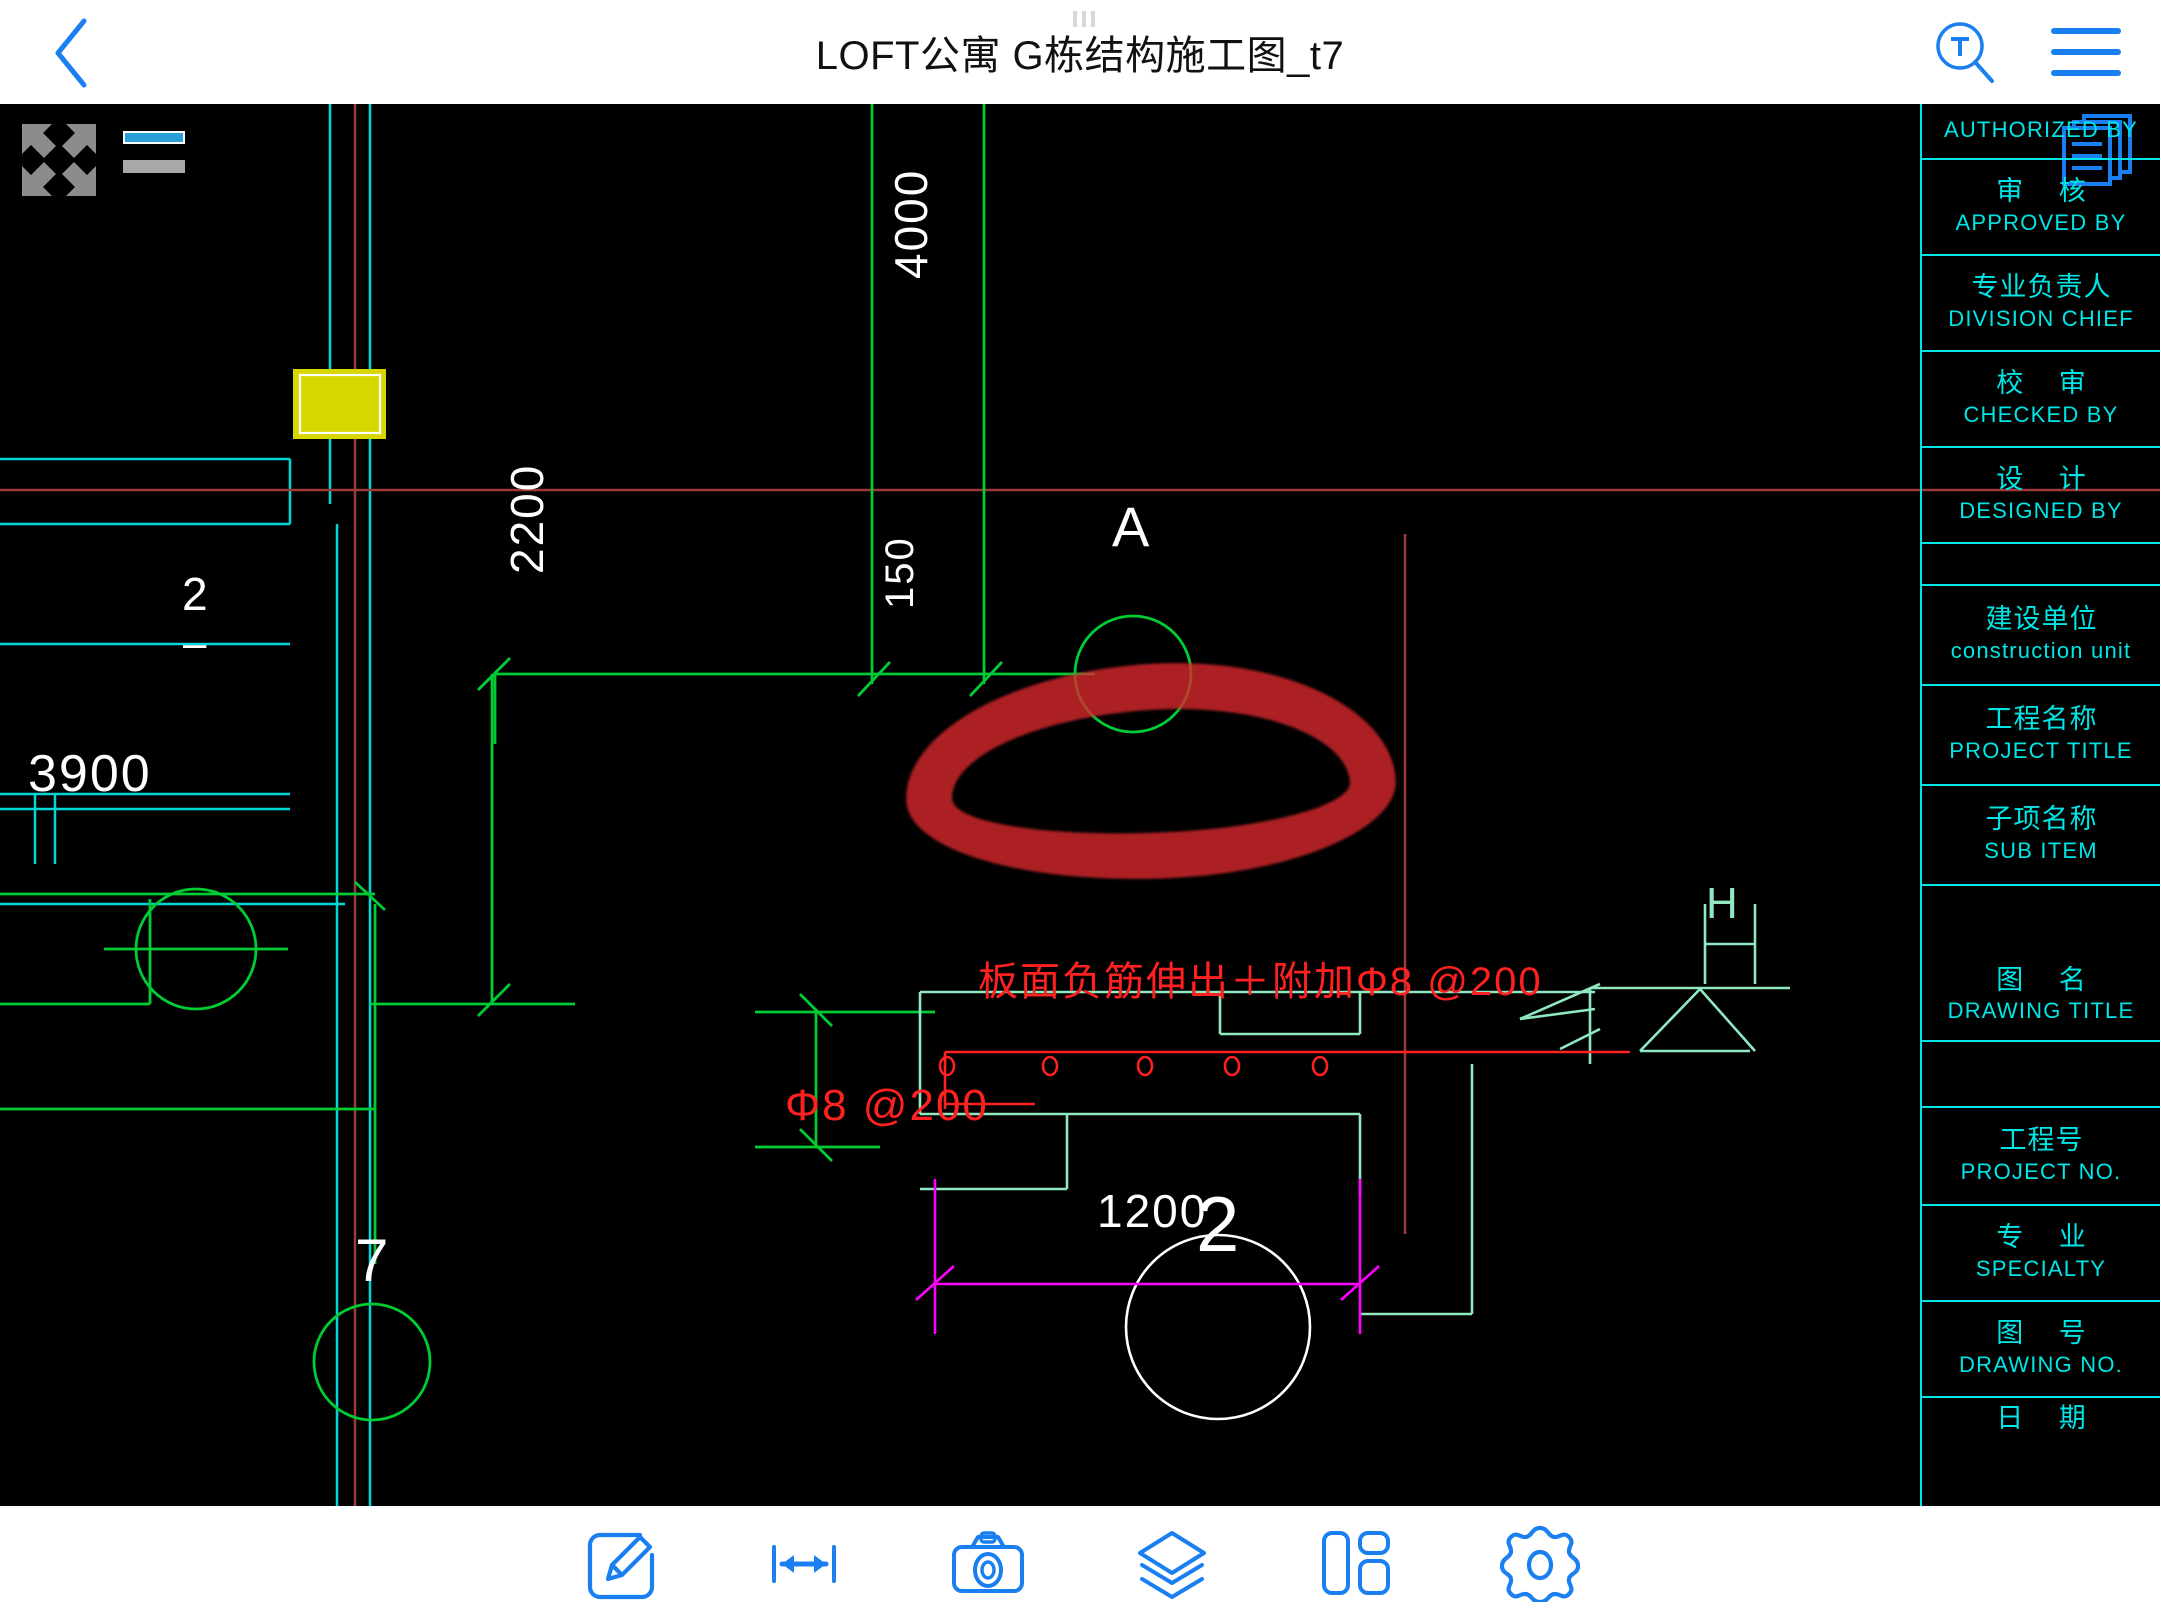 This screenshot has height=1620, width=2160. I want to click on title-block-en: DRAWING NO., so click(2041, 1364).